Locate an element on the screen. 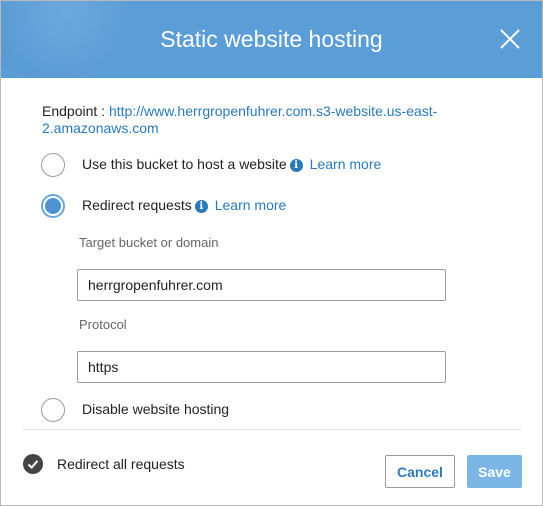 The image size is (543, 506). dialog-title: Static website hosting is located at coordinates (271, 39).